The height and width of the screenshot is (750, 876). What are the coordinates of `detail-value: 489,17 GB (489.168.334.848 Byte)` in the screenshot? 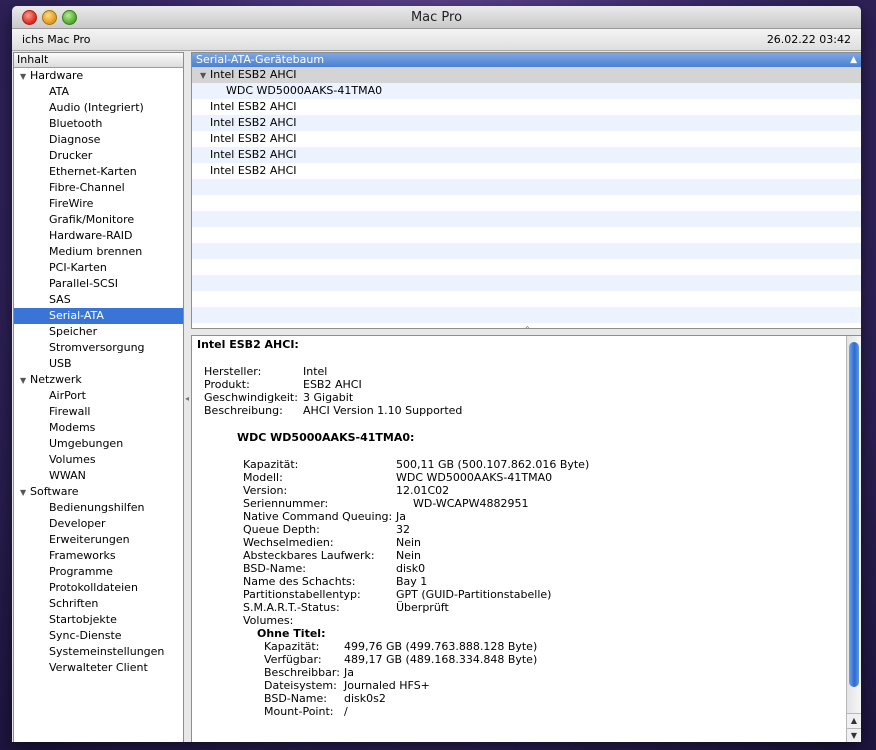 It's located at (441, 659).